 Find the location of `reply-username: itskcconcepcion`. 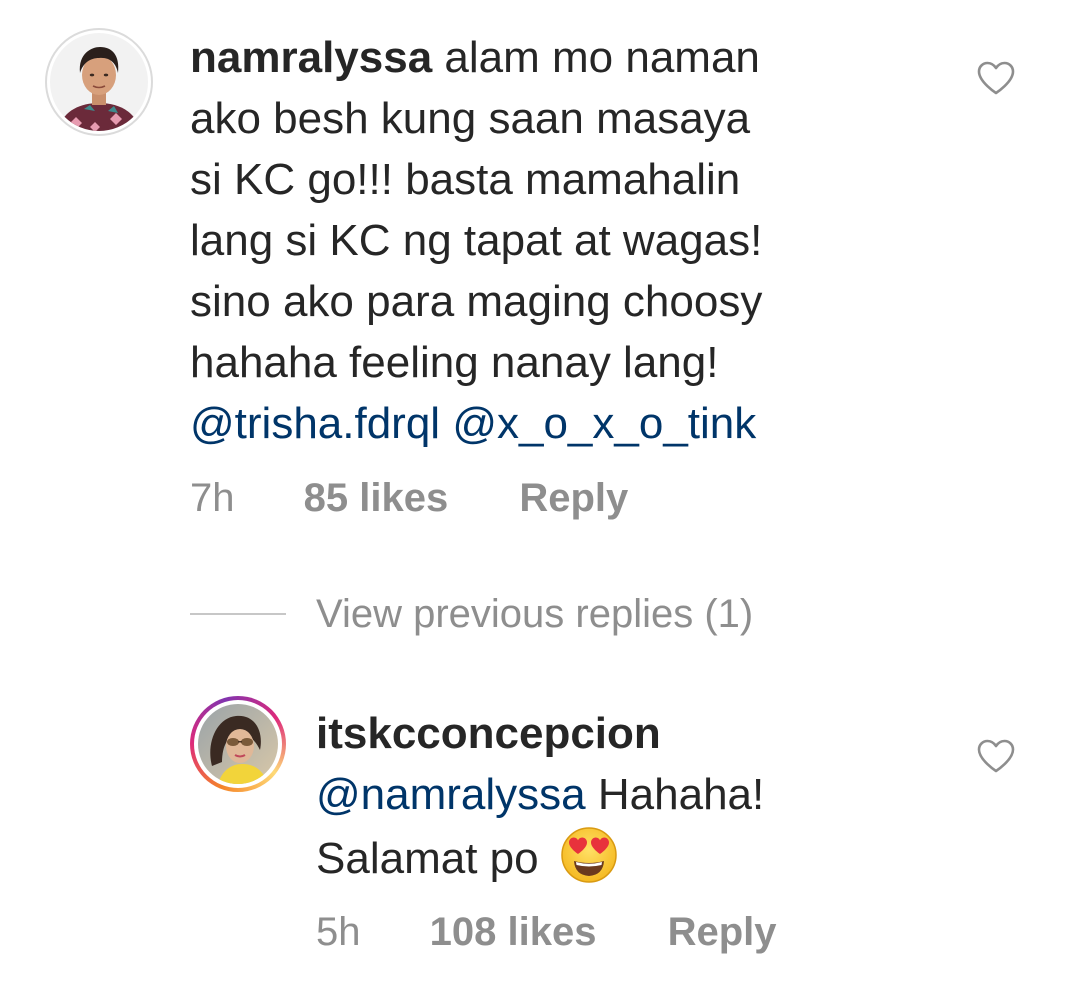

reply-username: itskcconcepcion is located at coordinates (636, 733).